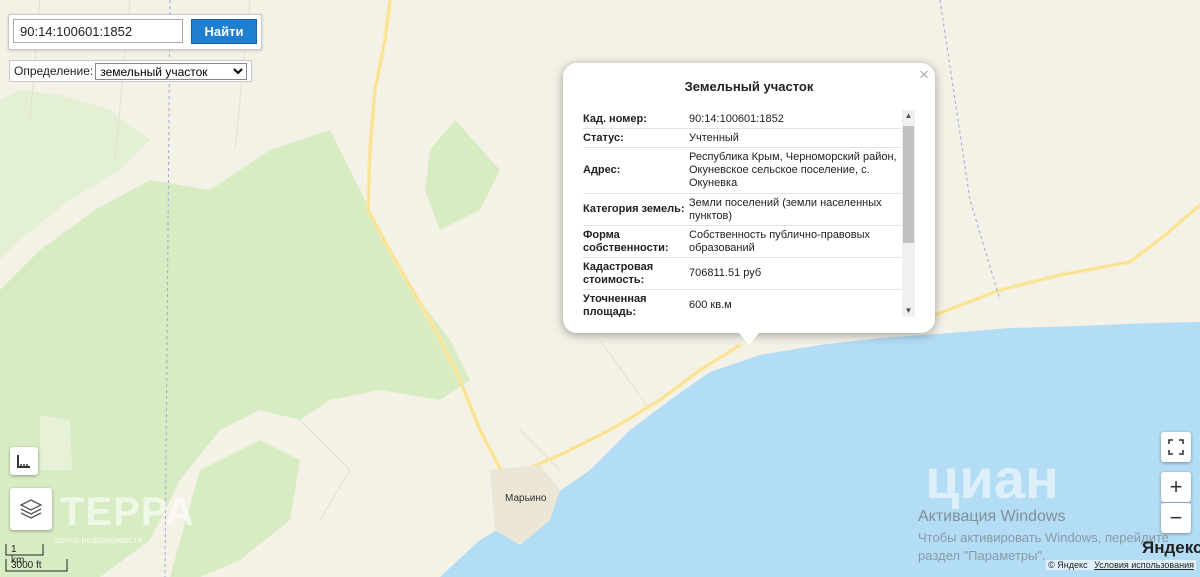 This screenshot has height=577, width=1200. I want to click on yandex-logo: Яндекс, so click(1171, 547).